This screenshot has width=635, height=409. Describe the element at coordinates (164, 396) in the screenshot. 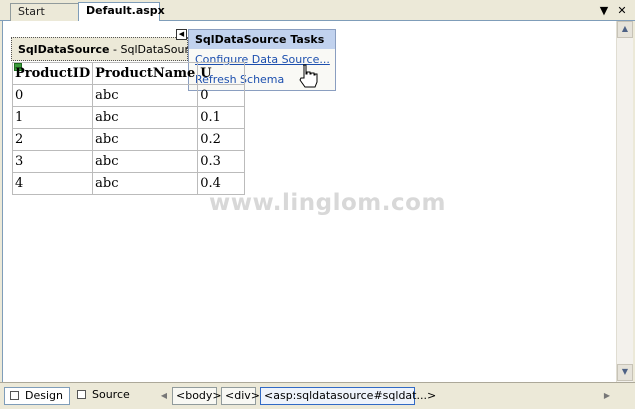

I see `breadcrumb-back-icon: ◀` at that location.